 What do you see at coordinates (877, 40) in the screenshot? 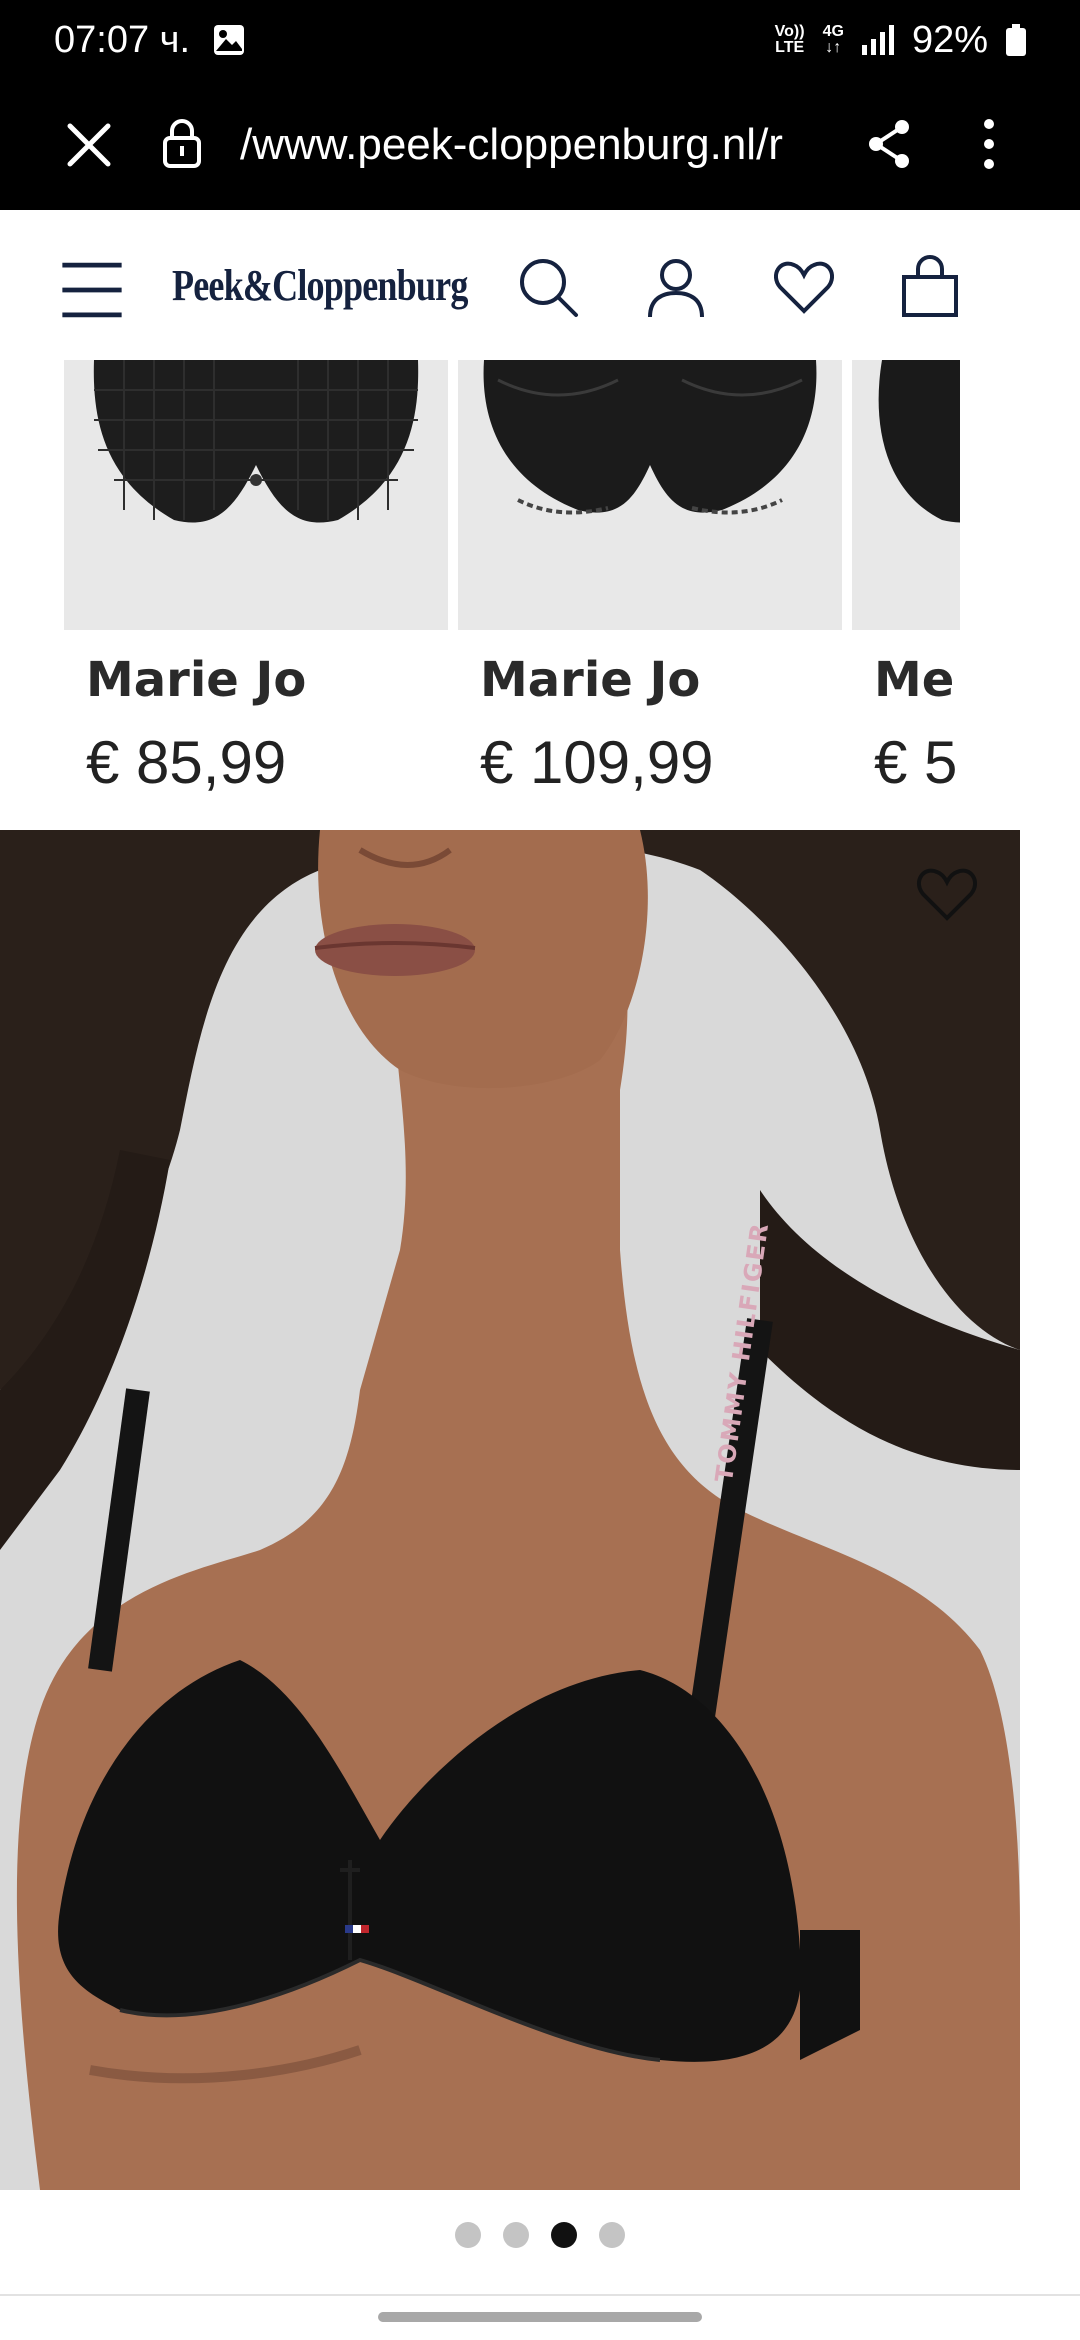
I see `signal-icon` at bounding box center [877, 40].